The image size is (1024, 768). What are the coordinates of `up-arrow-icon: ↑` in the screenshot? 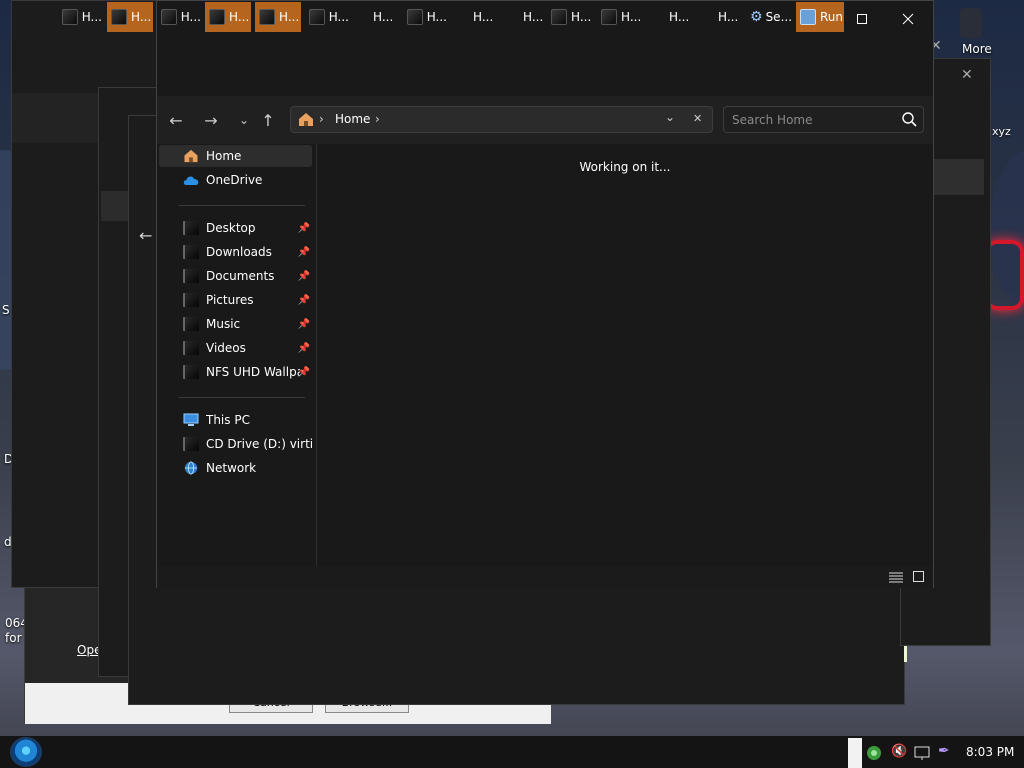 It's located at (268, 120).